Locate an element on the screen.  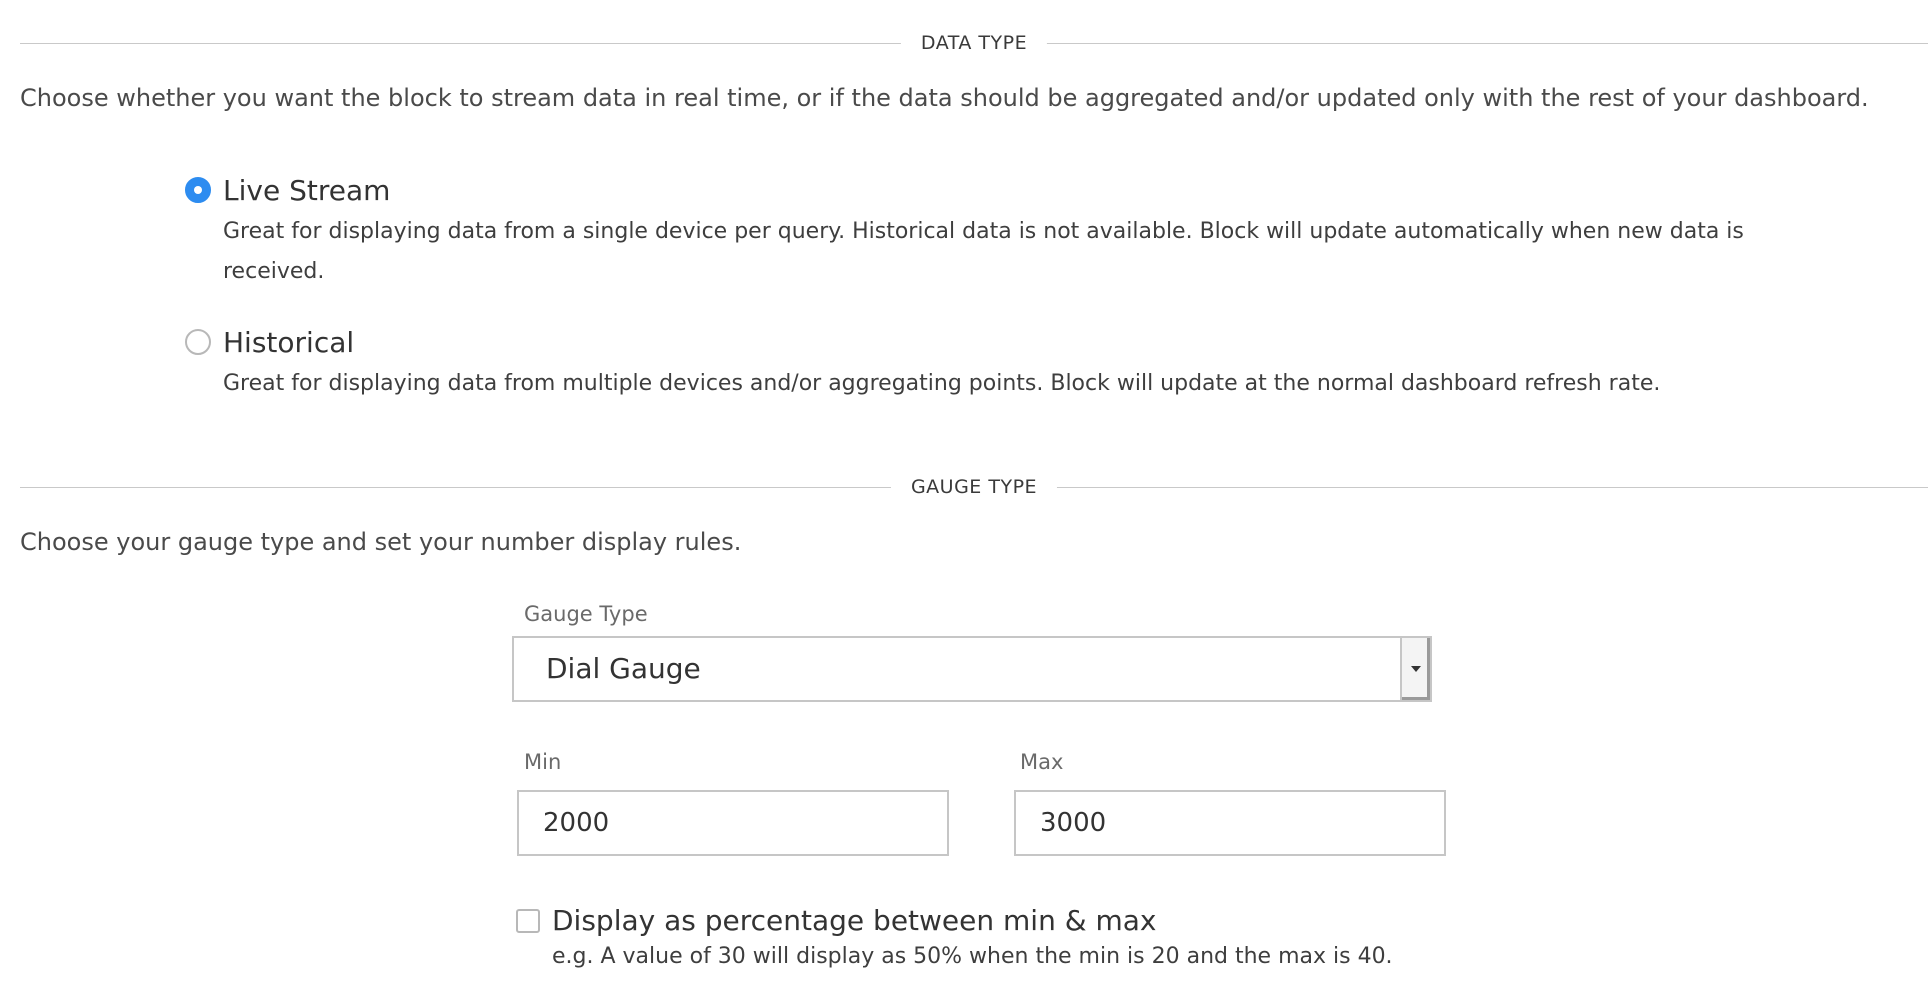
percentage-option: Display as percentage between min & max is located at coordinates (836, 920).